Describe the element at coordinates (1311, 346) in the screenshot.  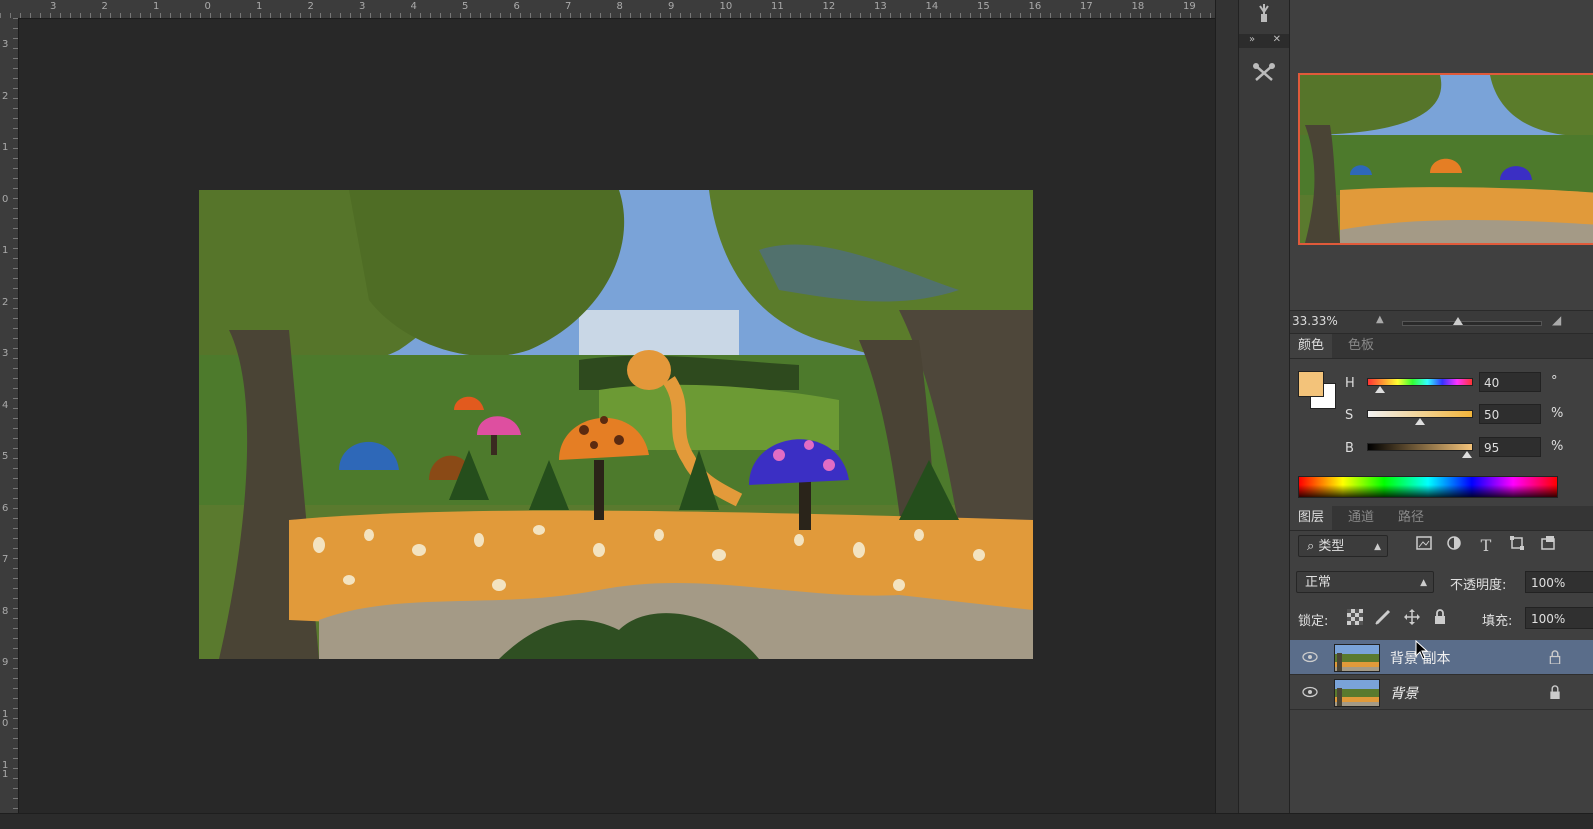
I see `tab-color: 颜色` at that location.